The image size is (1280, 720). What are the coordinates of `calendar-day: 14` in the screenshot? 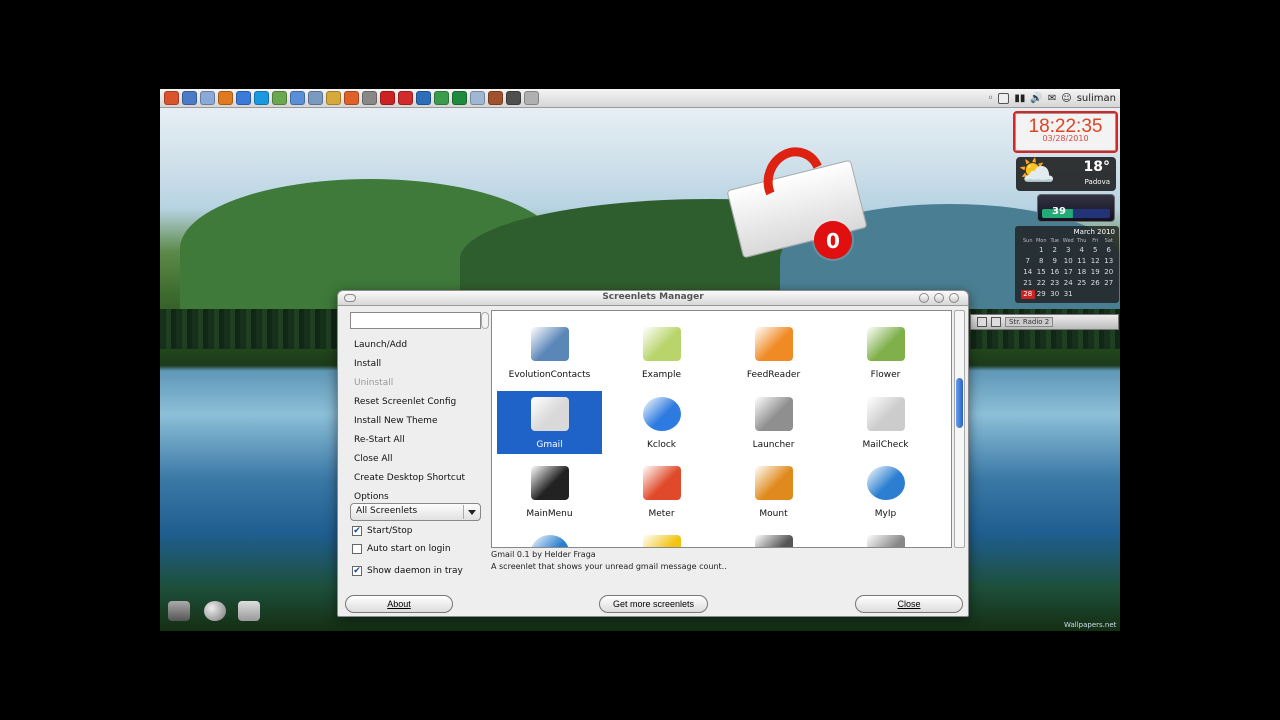 It's located at (1028, 272).